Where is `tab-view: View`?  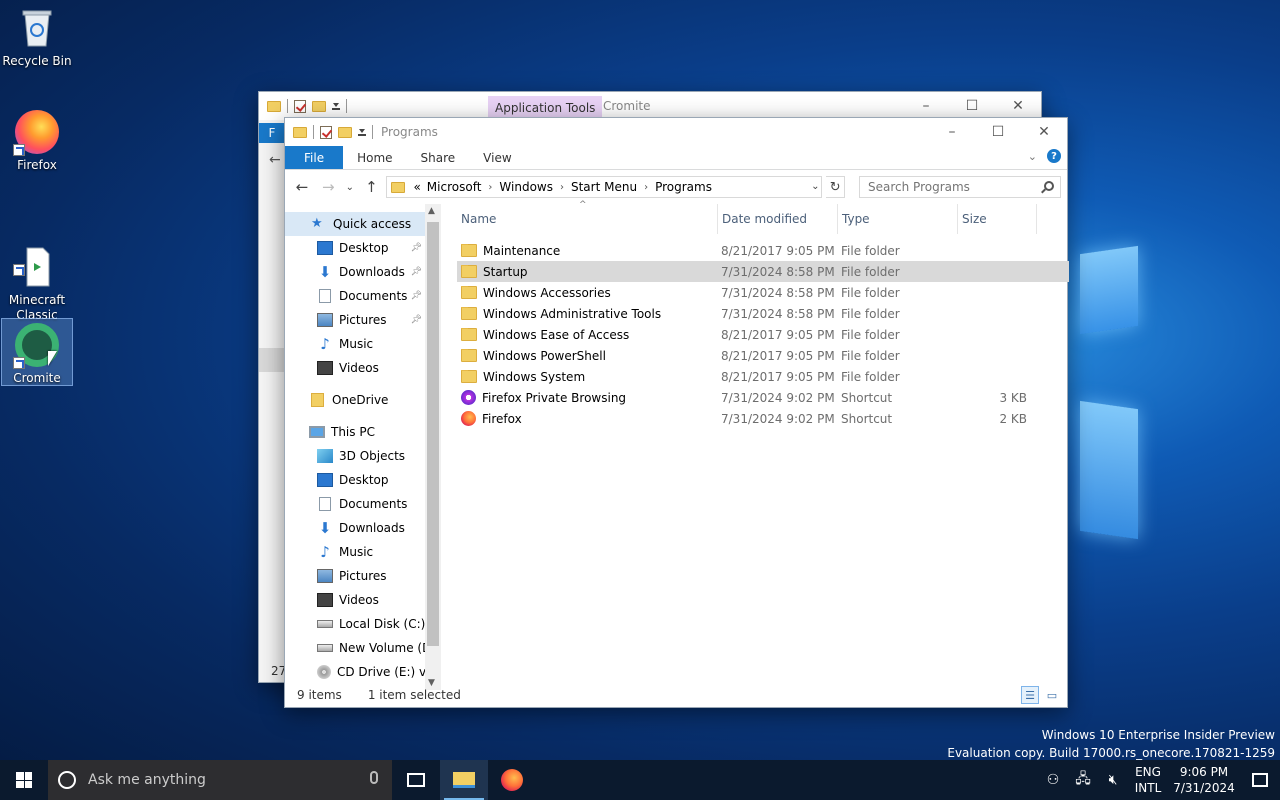
tab-view: View is located at coordinates (497, 157).